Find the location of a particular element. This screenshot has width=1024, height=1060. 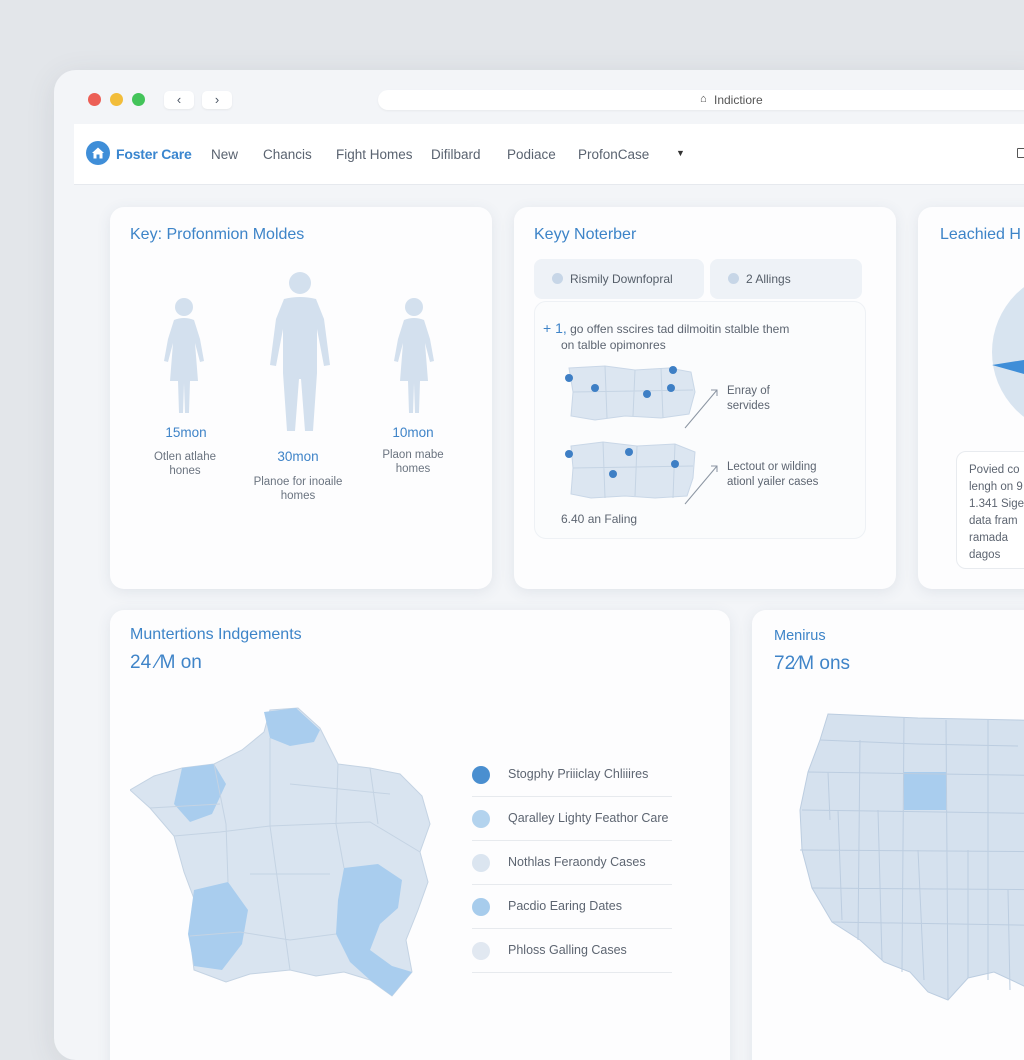

menus-card-title: Menirus is located at coordinates (800, 636).